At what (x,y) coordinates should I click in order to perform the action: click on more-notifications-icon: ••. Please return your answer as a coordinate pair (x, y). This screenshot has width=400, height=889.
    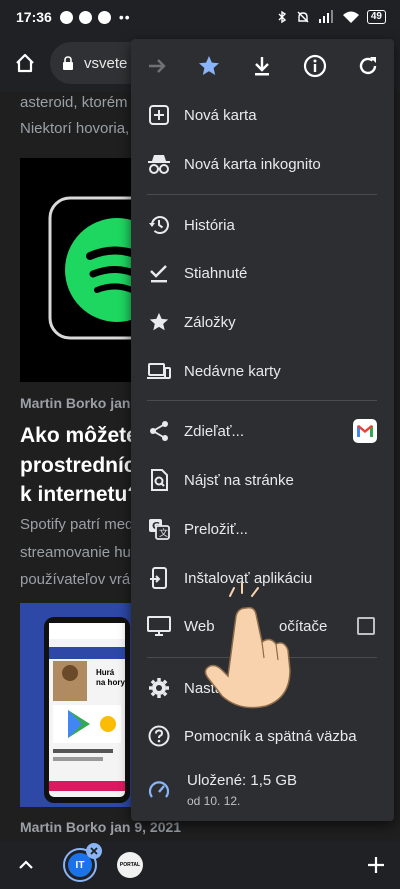
    Looking at the image, I should click on (124, 17).